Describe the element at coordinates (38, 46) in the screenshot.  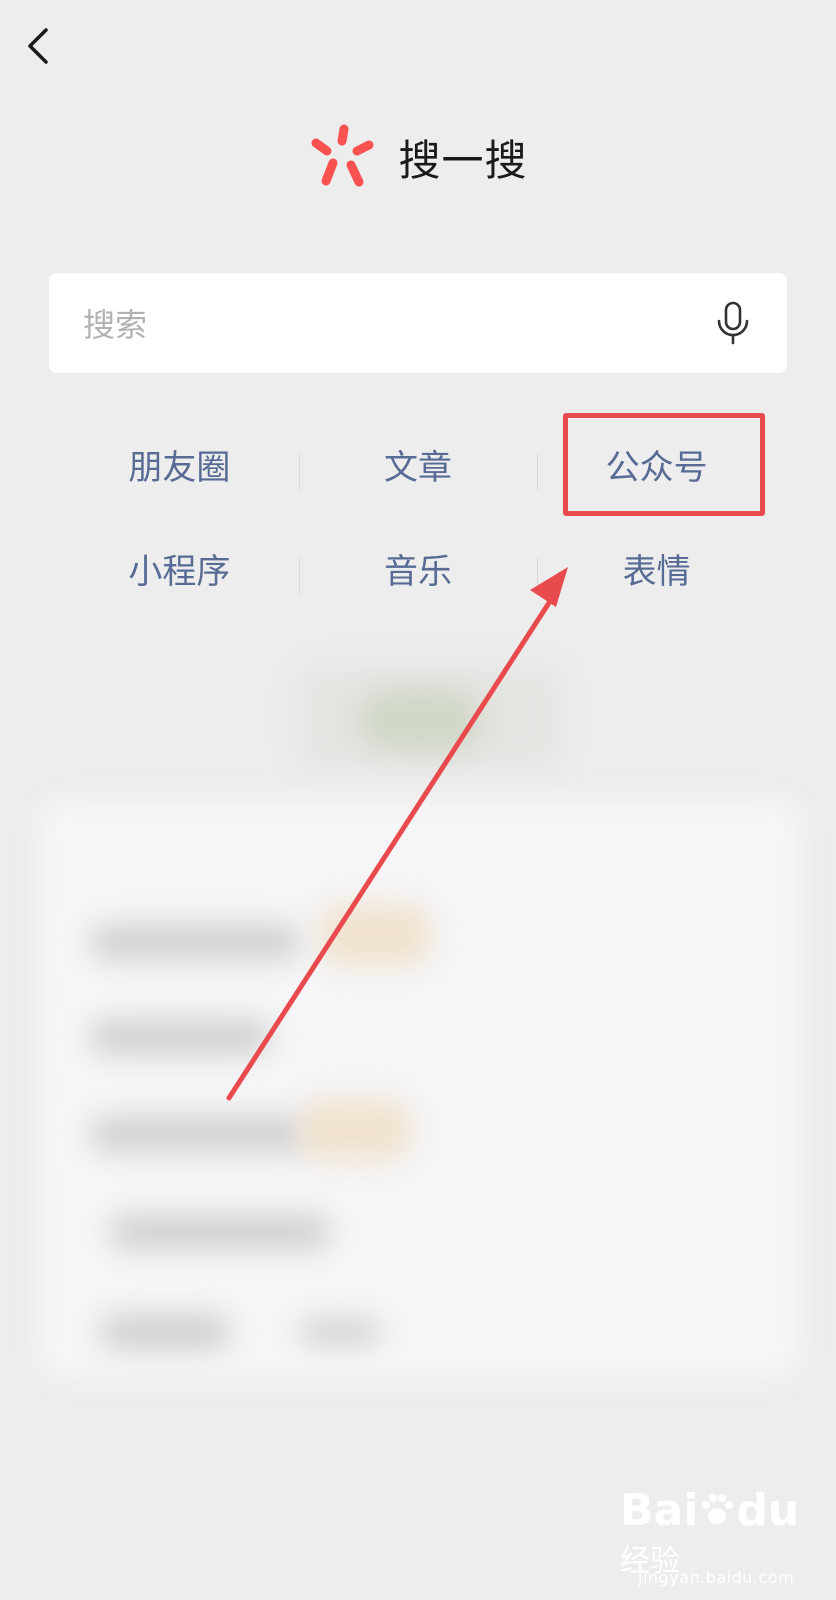
I see `chevron-left-icon` at that location.